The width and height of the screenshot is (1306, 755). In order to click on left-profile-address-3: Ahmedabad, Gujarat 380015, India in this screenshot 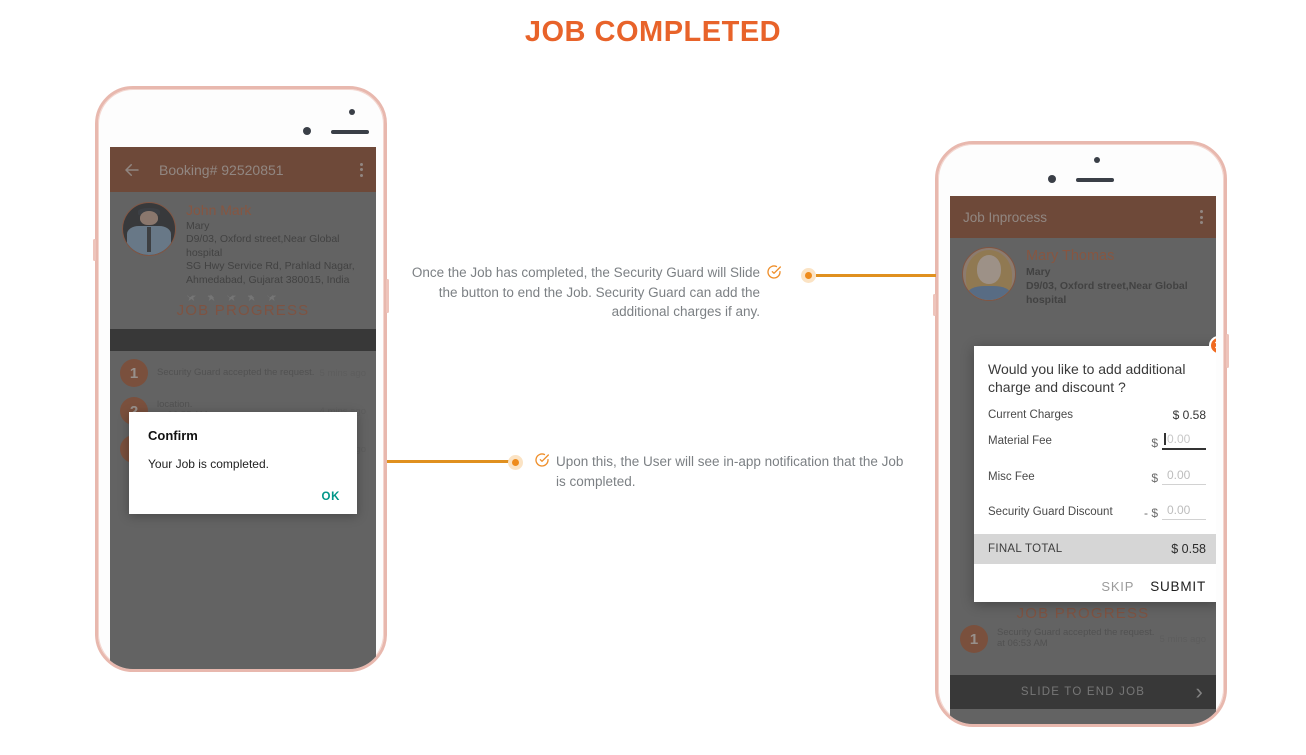, I will do `click(268, 280)`.